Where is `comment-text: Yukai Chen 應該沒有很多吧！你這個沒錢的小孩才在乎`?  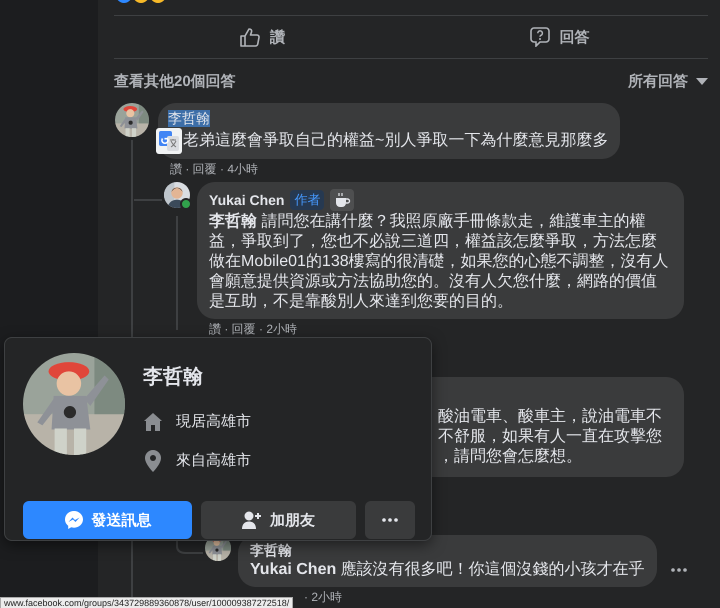
comment-text: Yukai Chen 應該沒有很多吧！你這個沒錢的小孩才在乎 is located at coordinates (447, 570).